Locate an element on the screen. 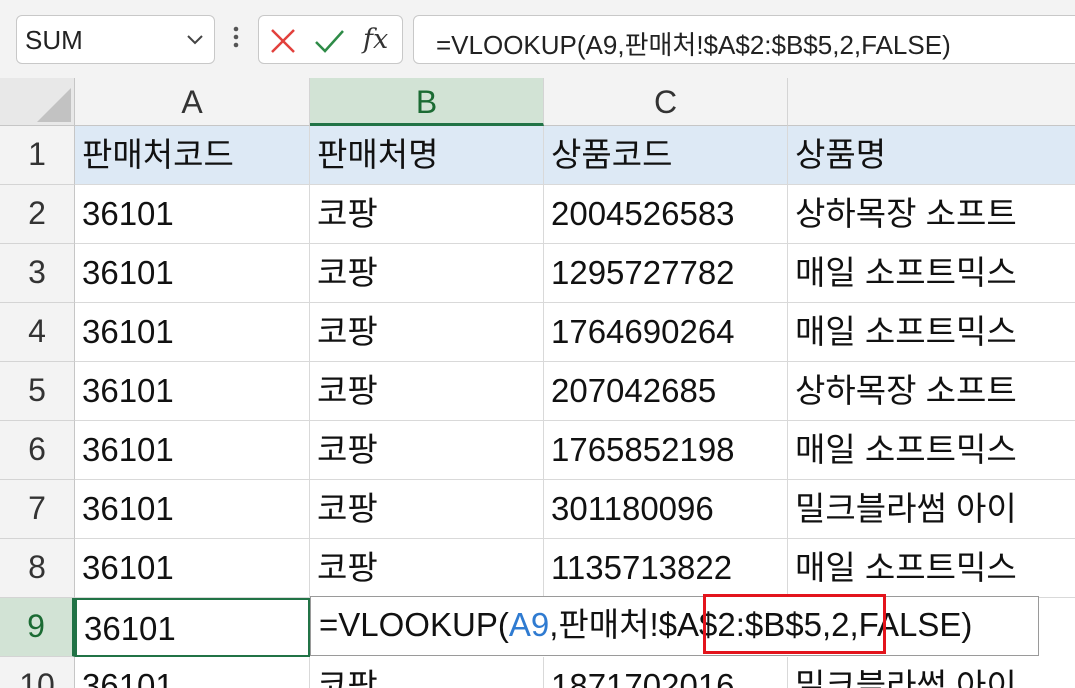 The height and width of the screenshot is (688, 1075). row-header: 5 is located at coordinates (37, 391).